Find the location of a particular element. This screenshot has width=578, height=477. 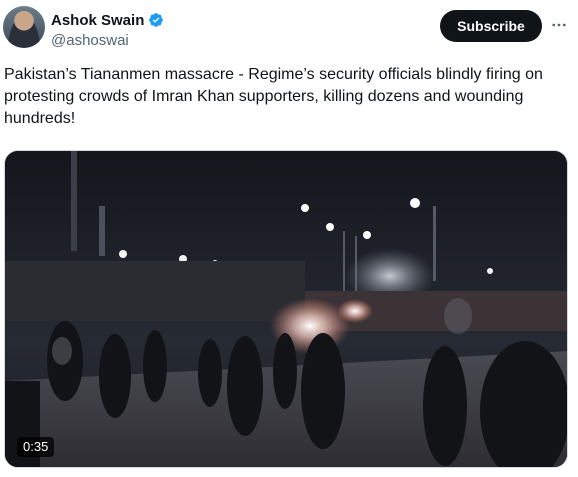

more-options-button is located at coordinates (559, 25).